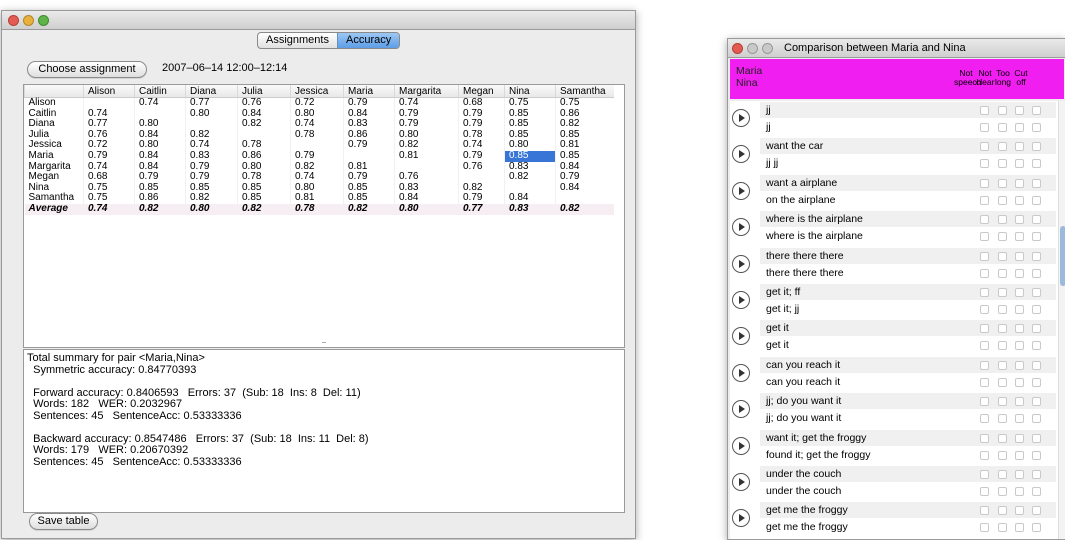  What do you see at coordinates (369, 91) in the screenshot?
I see `column-header: Maria` at bounding box center [369, 91].